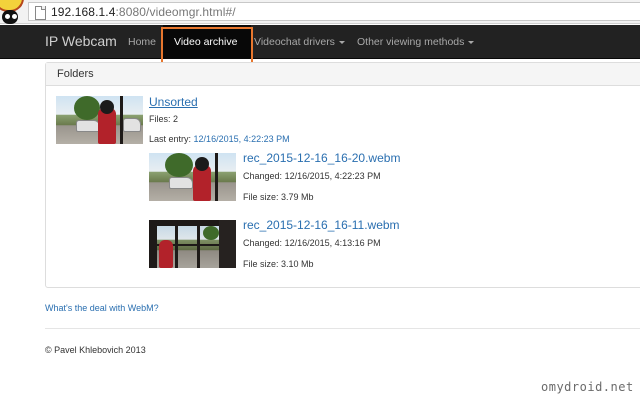  What do you see at coordinates (342, 328) in the screenshot?
I see `footer-divider` at bounding box center [342, 328].